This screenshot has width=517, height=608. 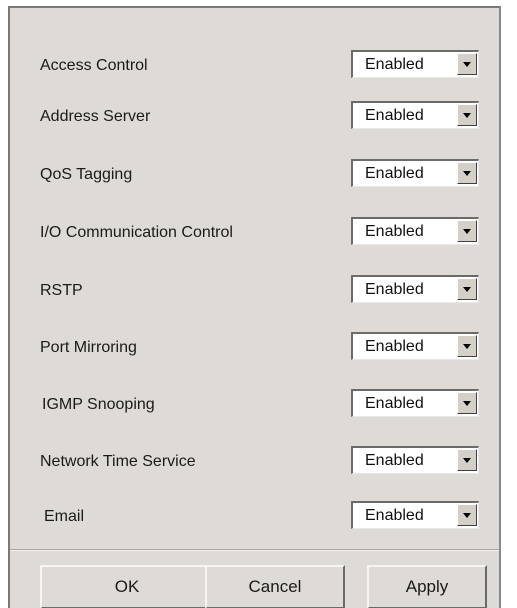 I want to click on email-dropdown-button, so click(x=467, y=515).